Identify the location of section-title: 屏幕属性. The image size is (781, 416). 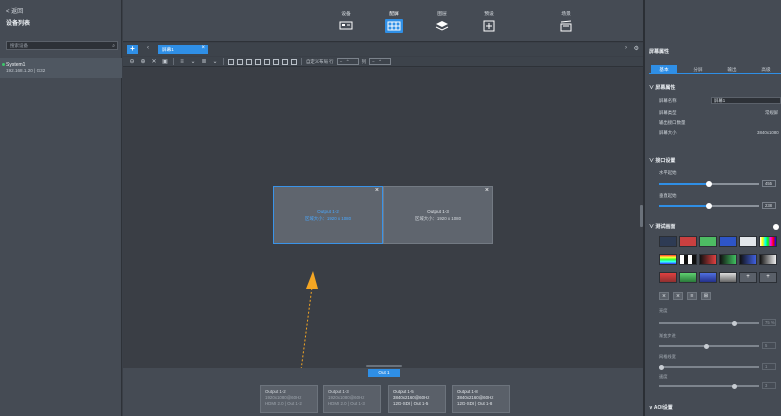
(665, 88).